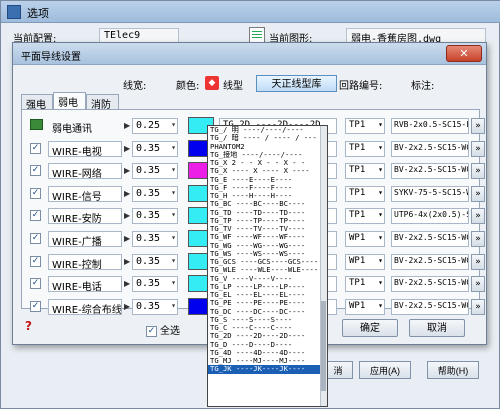 The width and height of the screenshot is (500, 409). Describe the element at coordinates (85, 171) in the screenshot. I see `wire-name: WIRE-网络` at that location.